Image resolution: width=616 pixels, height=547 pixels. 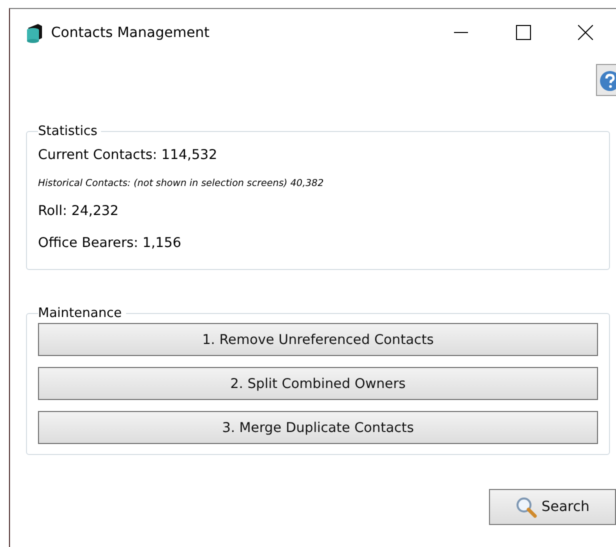 What do you see at coordinates (318, 427) in the screenshot?
I see `maintenance-button: 3. Merge Duplicate Contacts` at bounding box center [318, 427].